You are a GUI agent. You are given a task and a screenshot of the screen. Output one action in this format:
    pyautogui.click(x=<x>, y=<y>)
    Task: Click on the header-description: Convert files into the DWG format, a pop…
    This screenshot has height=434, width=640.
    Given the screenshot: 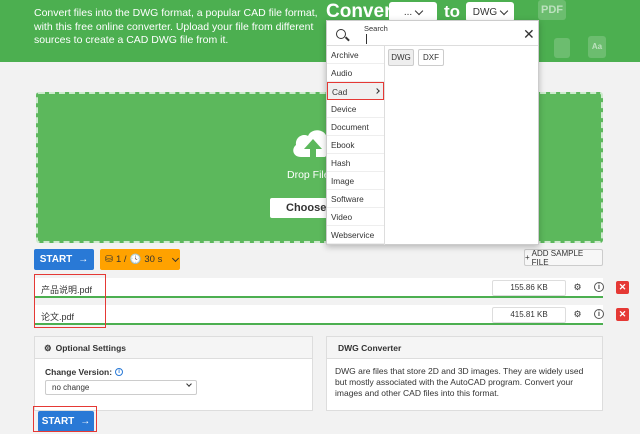 What is the action you would take?
    pyautogui.click(x=176, y=26)
    